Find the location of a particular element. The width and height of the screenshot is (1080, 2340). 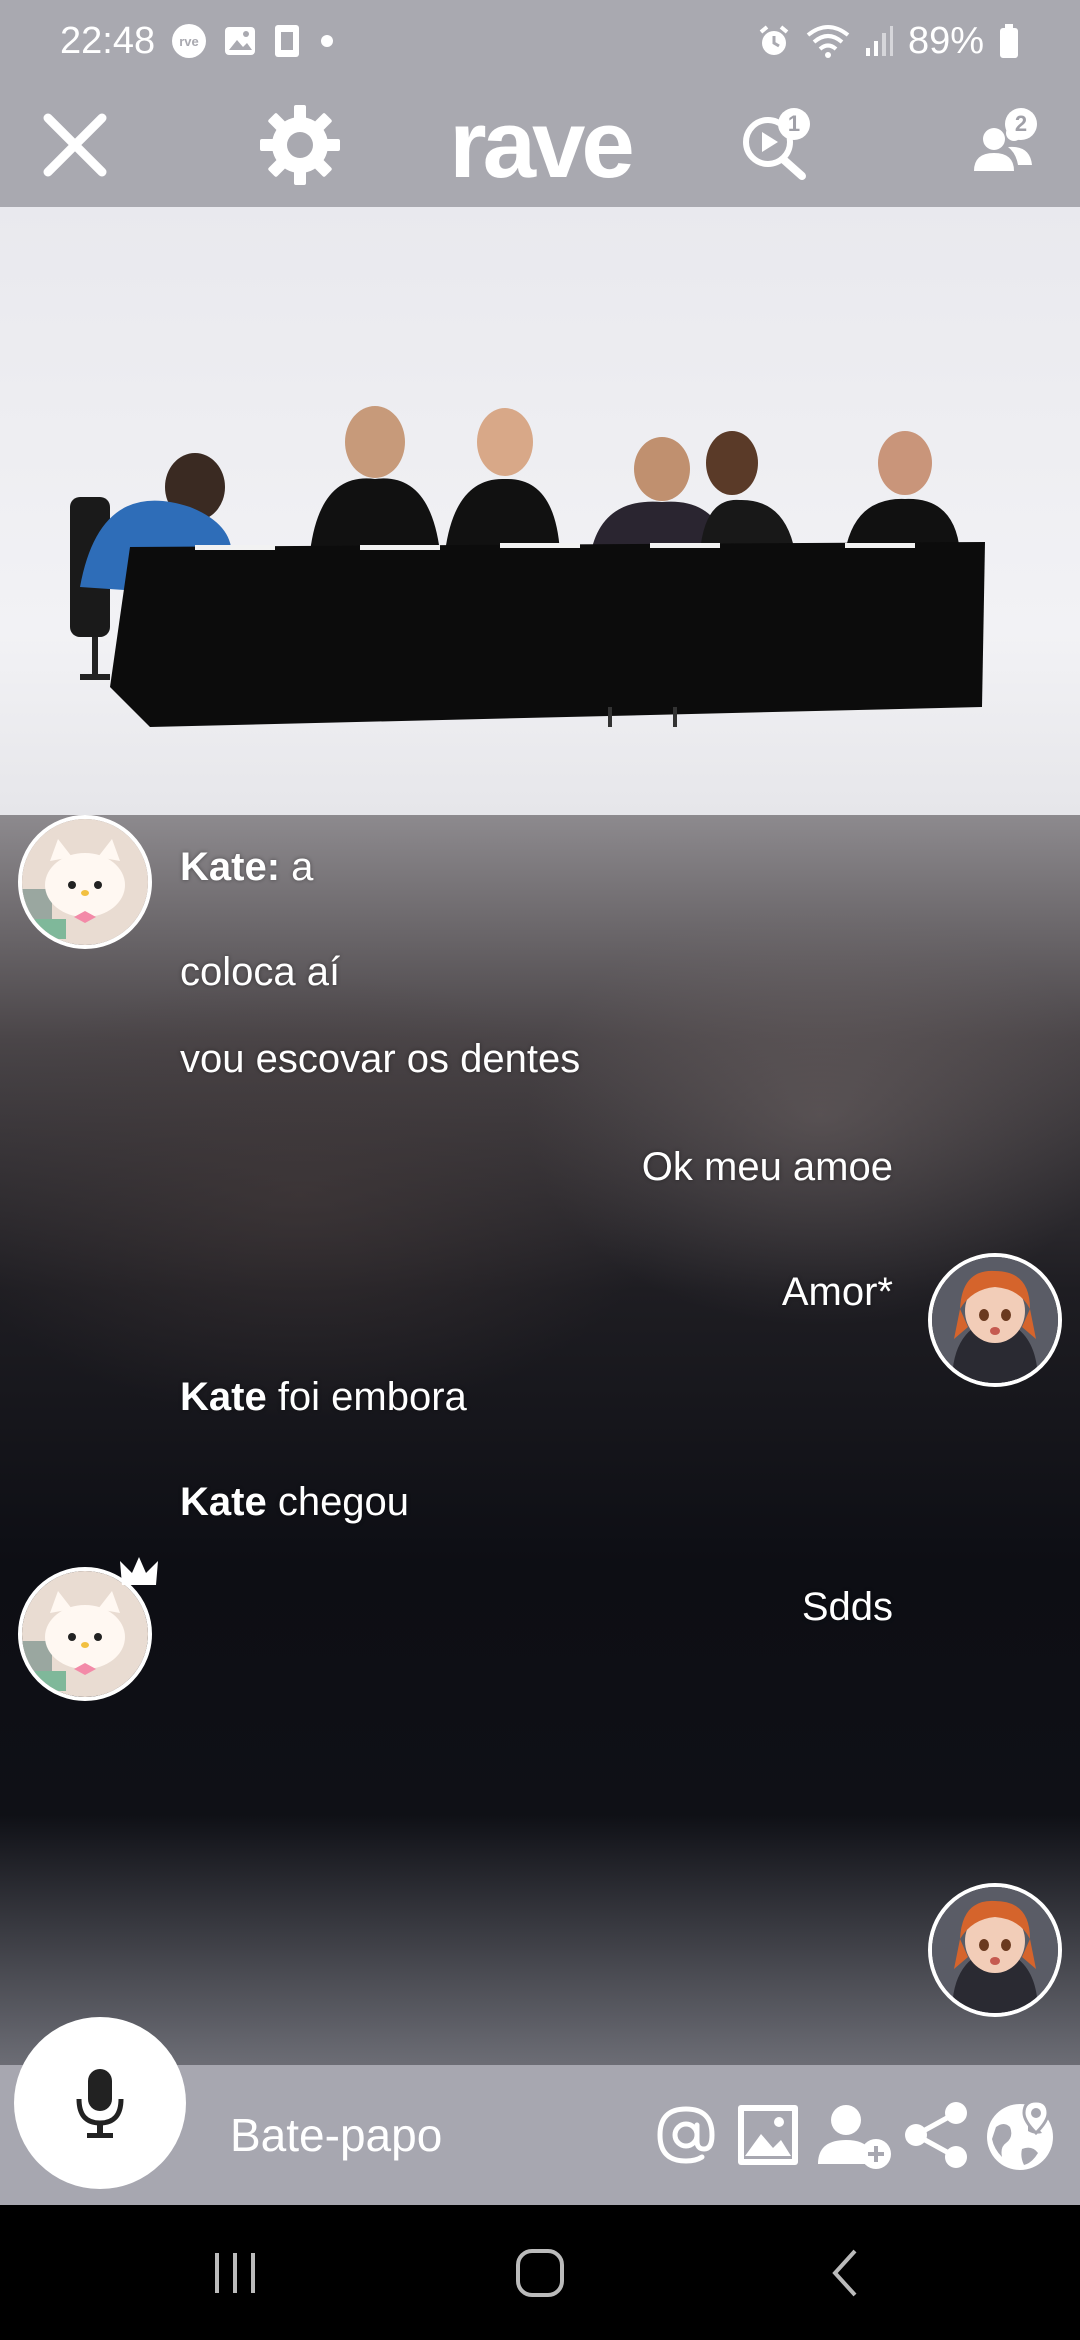

home-button is located at coordinates (540, 2272).